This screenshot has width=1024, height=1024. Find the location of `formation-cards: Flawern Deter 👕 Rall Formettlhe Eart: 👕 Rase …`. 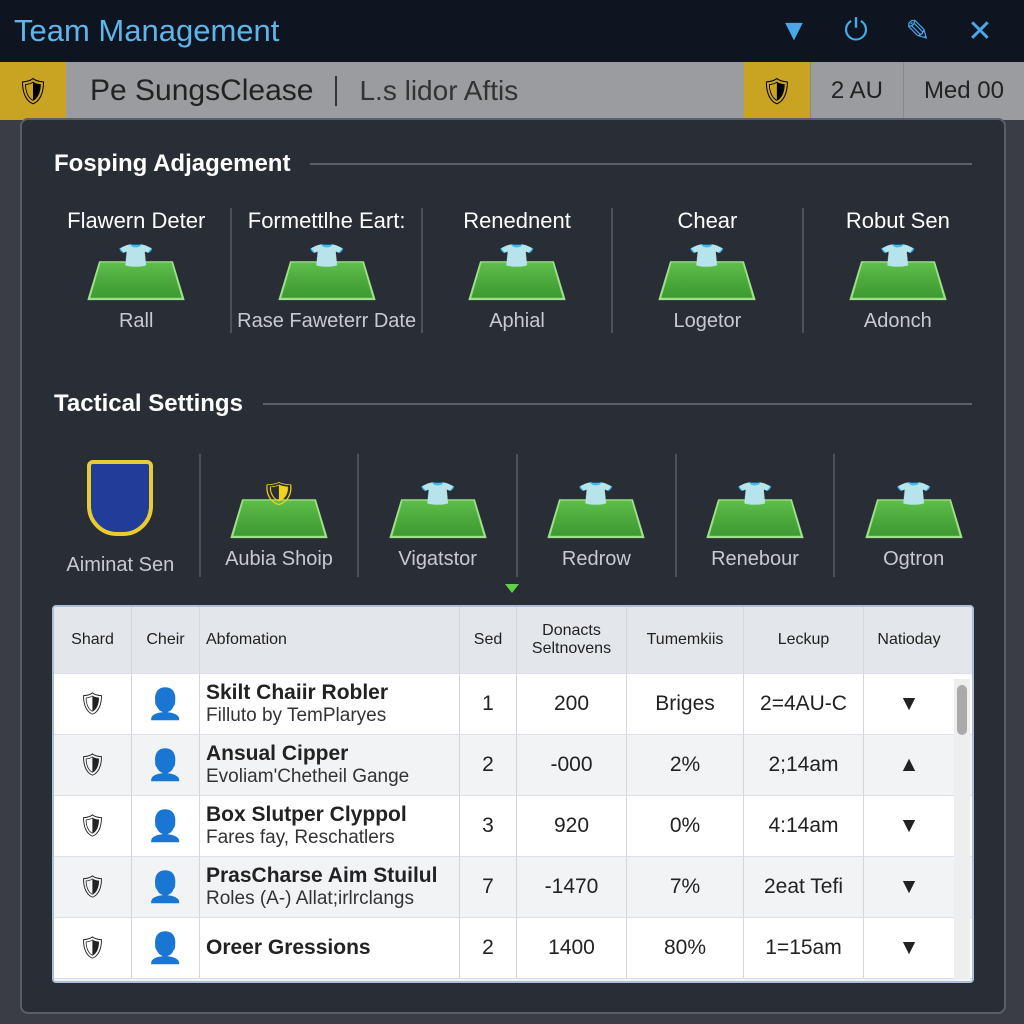

formation-cards: Flawern Deter 👕 Rall Formettlhe Eart: 👕 Rase … is located at coordinates (517, 270).